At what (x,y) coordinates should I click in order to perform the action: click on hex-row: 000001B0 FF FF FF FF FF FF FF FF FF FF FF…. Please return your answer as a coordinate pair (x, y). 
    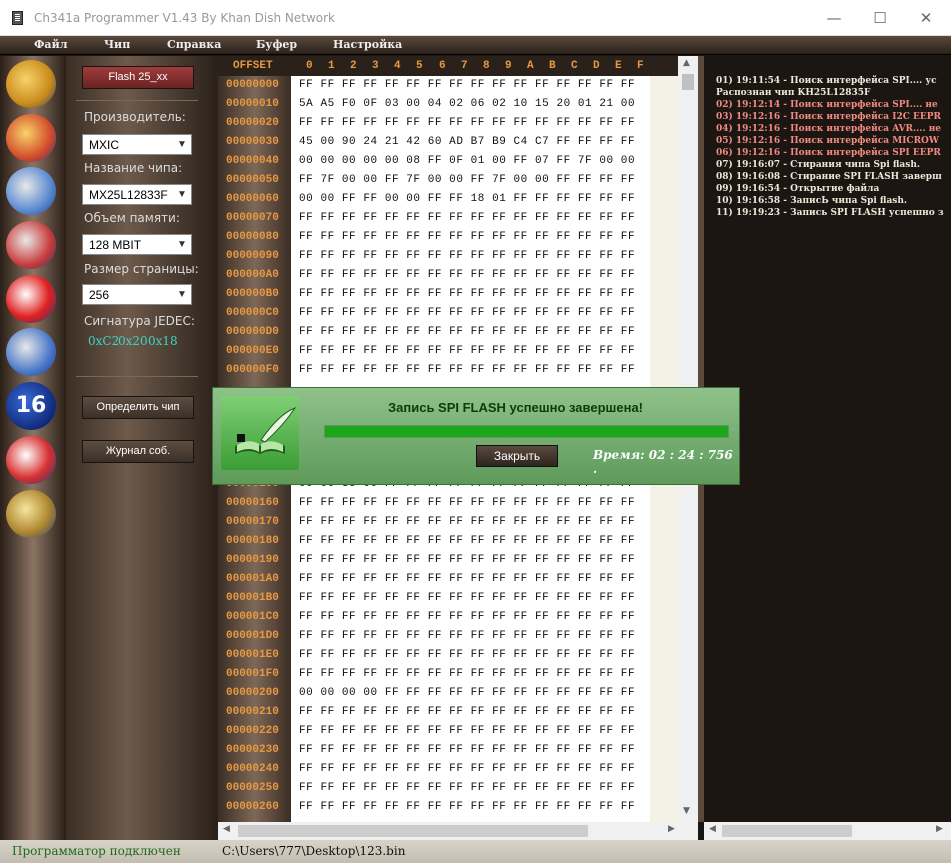
    Looking at the image, I should click on (434, 598).